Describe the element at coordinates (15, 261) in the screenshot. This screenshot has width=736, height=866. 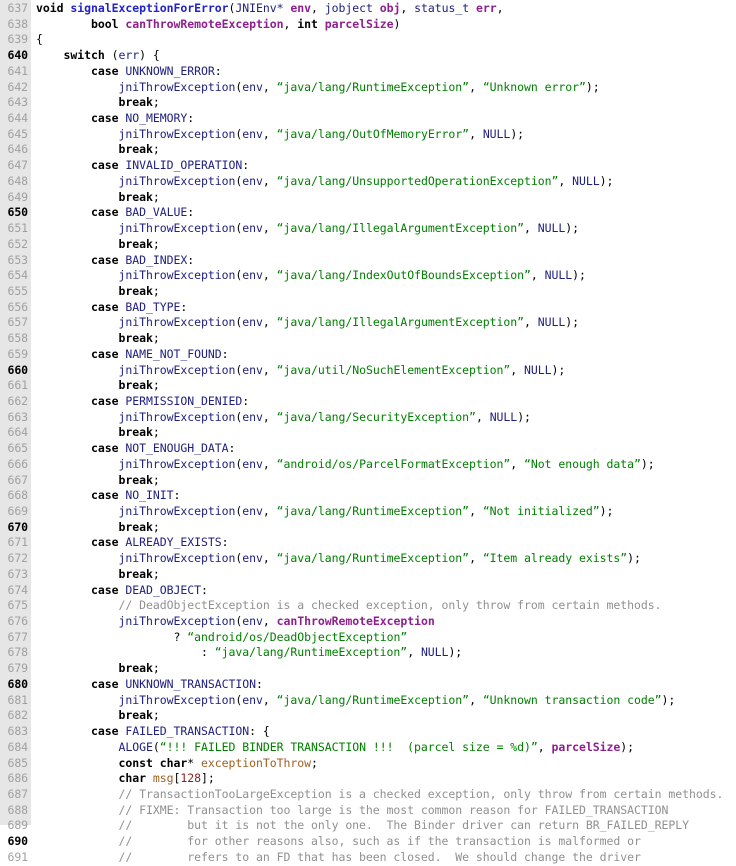
I see `line-number: 653` at that location.